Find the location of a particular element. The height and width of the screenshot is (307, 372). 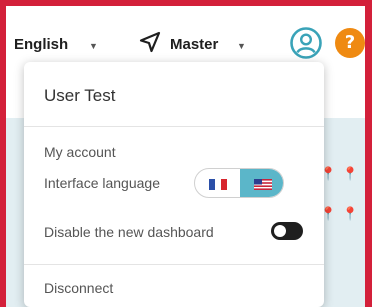

my-account-link: My account is located at coordinates (80, 152).